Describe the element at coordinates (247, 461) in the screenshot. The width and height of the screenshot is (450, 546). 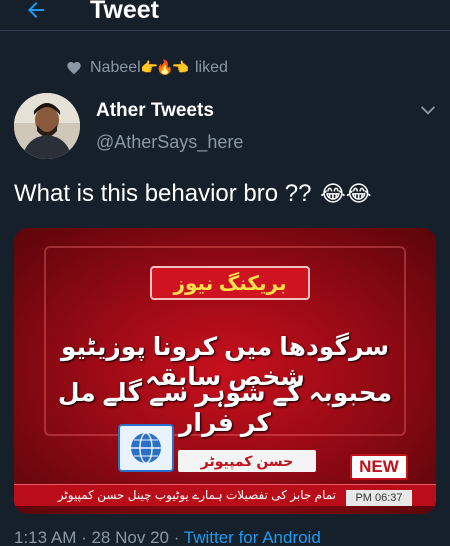
I see `channel-name: حسن کمپیوٹر` at that location.